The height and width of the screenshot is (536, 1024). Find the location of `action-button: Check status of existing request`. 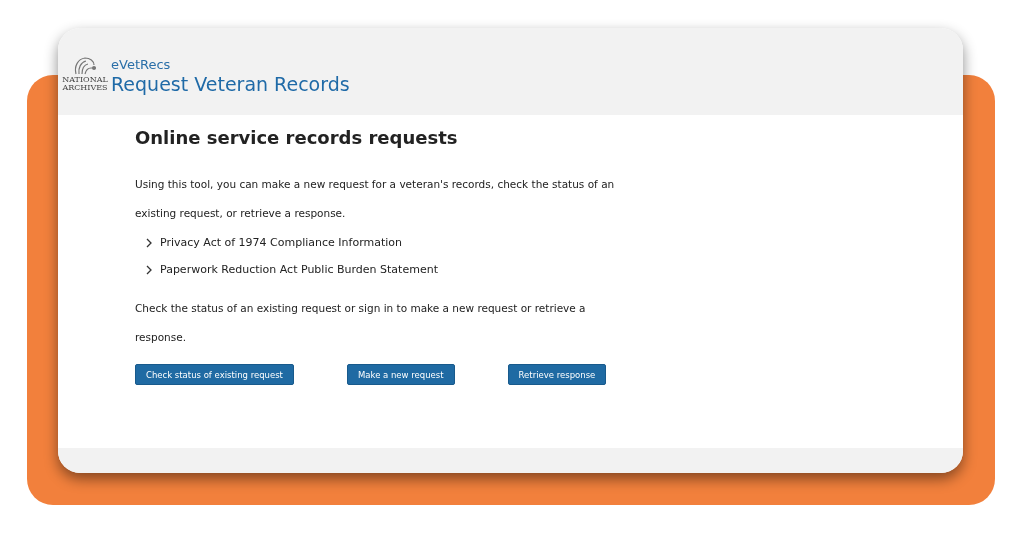

action-button: Check status of existing request is located at coordinates (214, 374).